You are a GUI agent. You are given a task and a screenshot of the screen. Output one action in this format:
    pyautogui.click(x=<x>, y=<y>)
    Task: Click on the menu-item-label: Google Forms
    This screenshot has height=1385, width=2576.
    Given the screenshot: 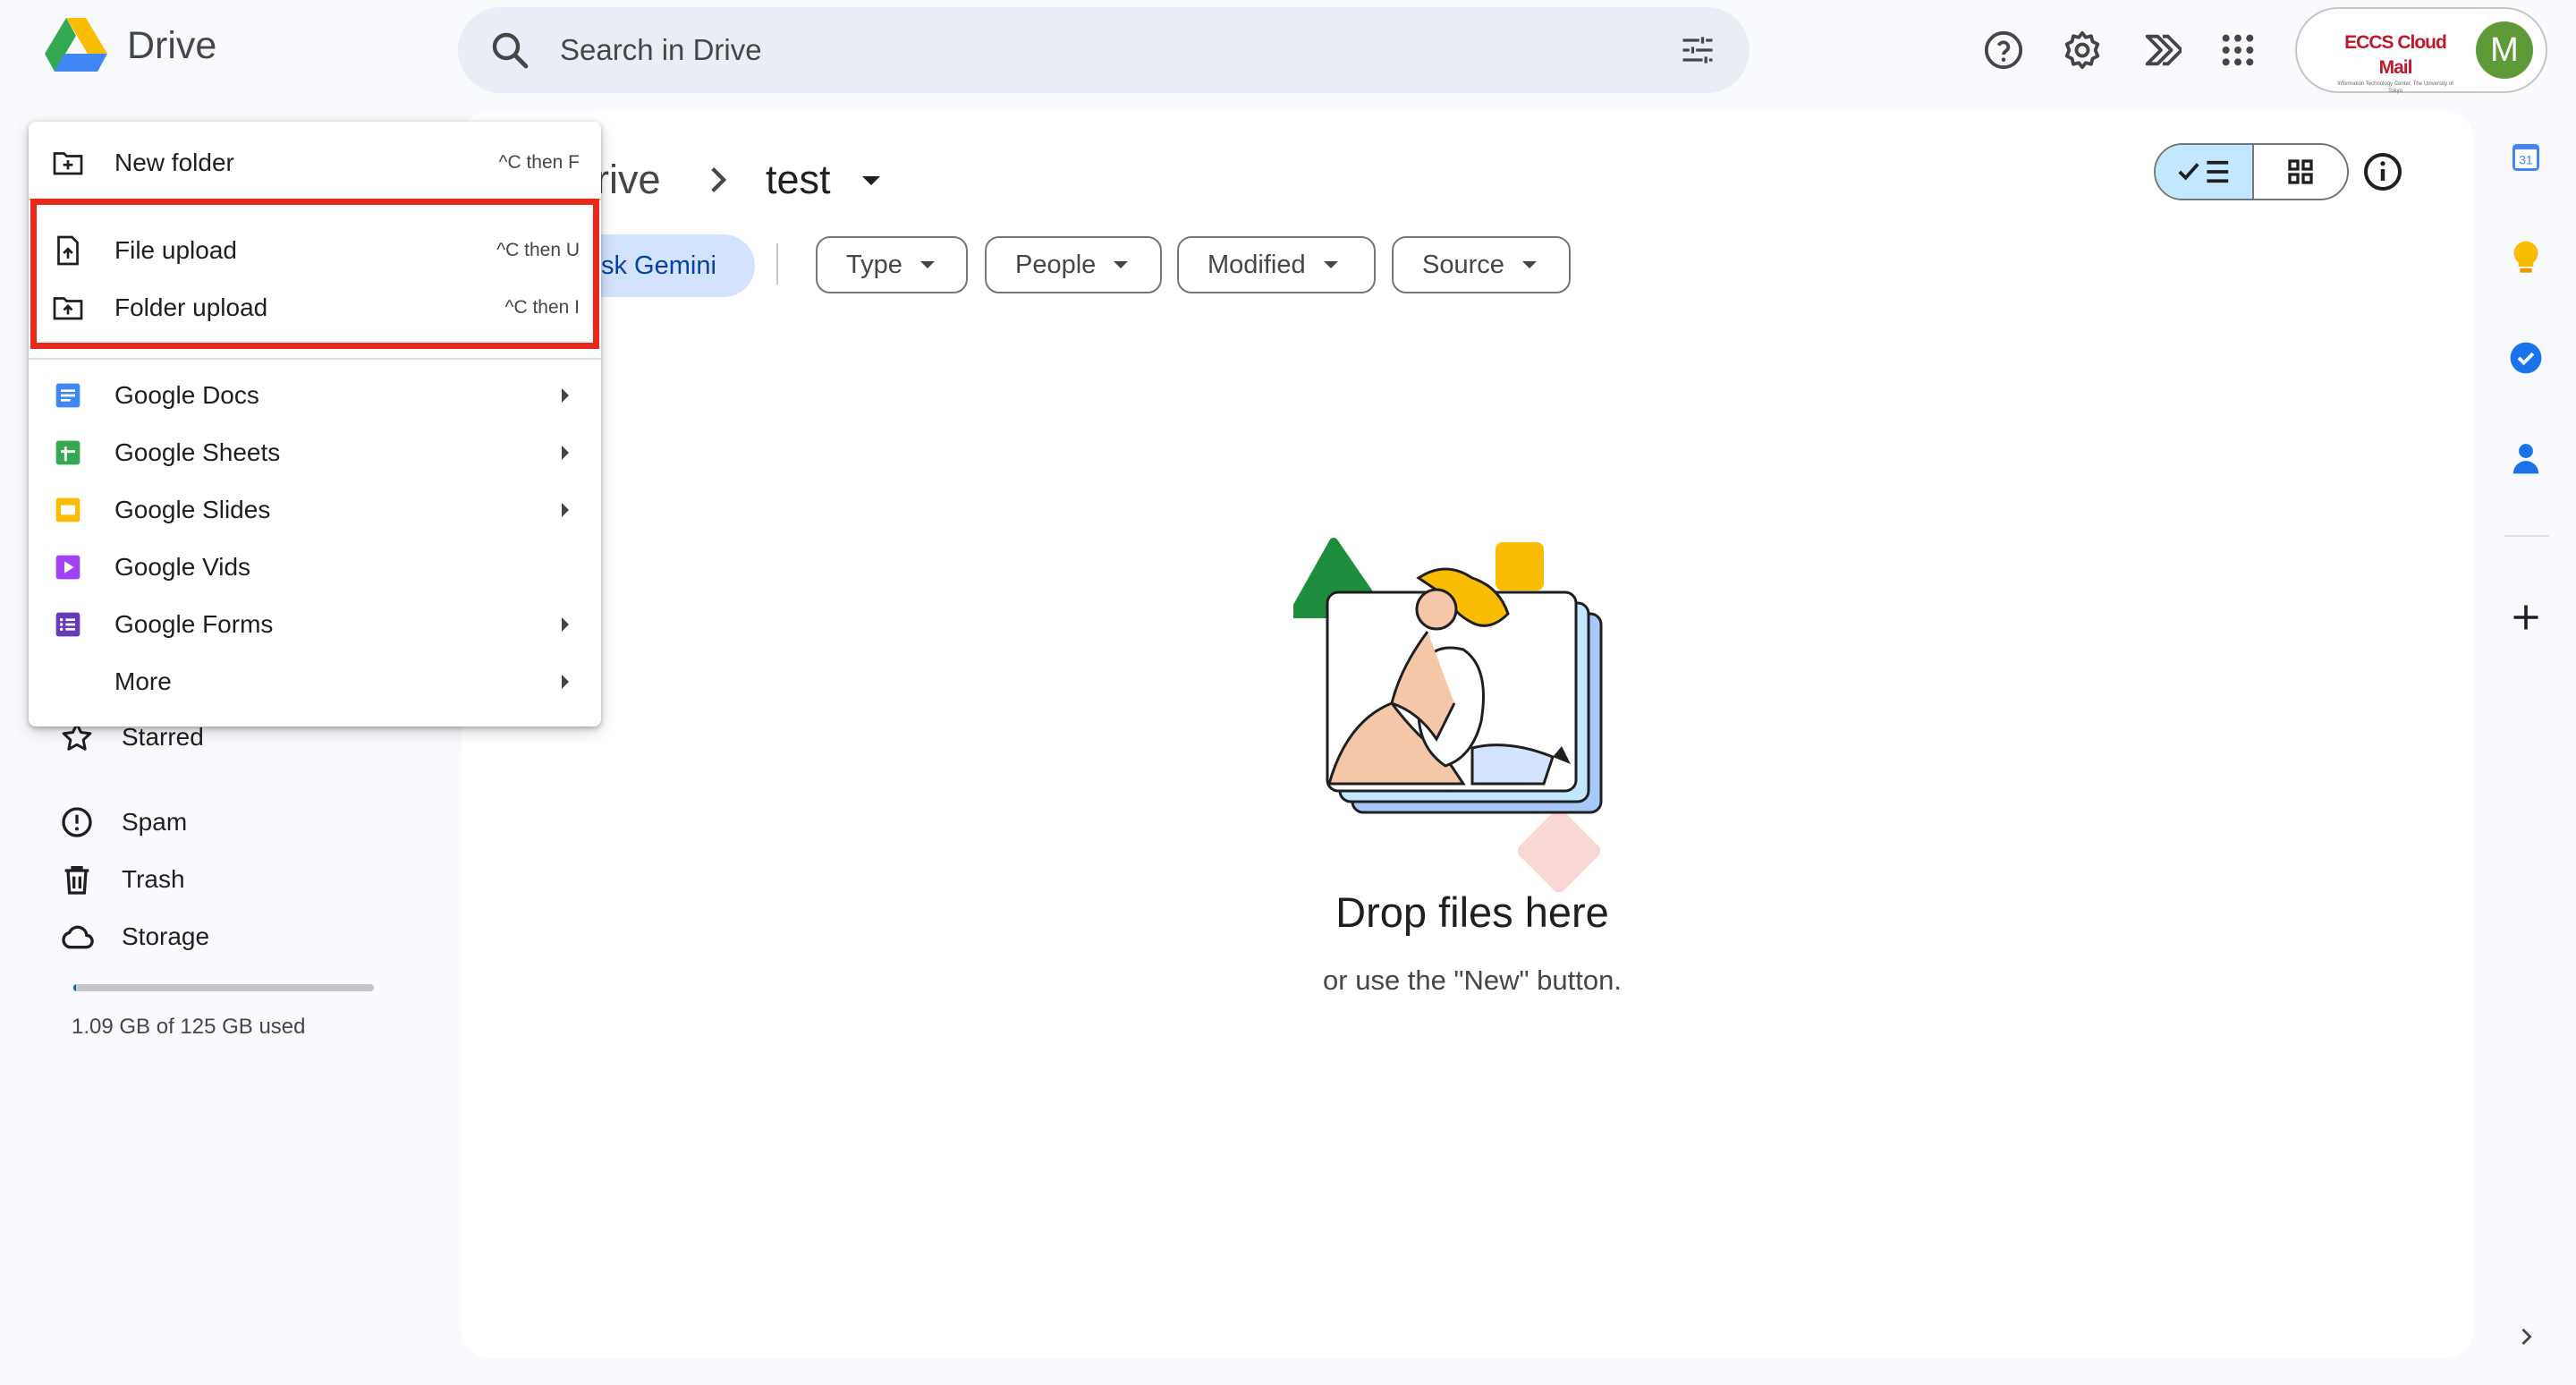 What is the action you would take?
    pyautogui.click(x=194, y=624)
    